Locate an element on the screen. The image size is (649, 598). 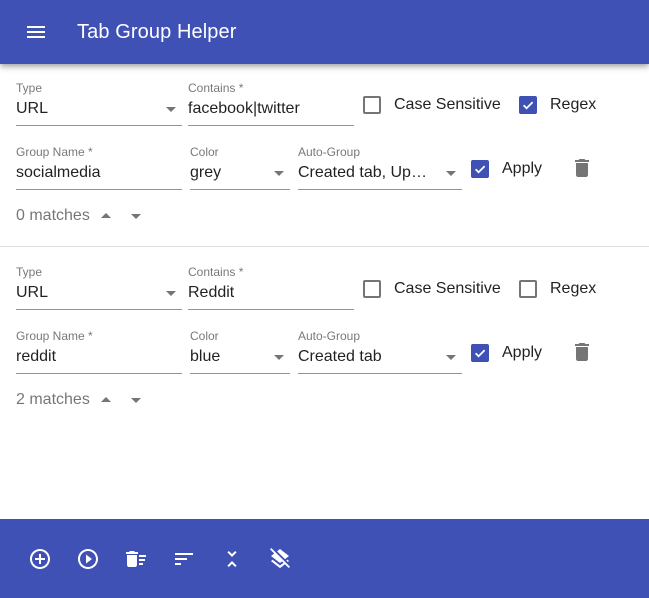
menu-button is located at coordinates (36, 32).